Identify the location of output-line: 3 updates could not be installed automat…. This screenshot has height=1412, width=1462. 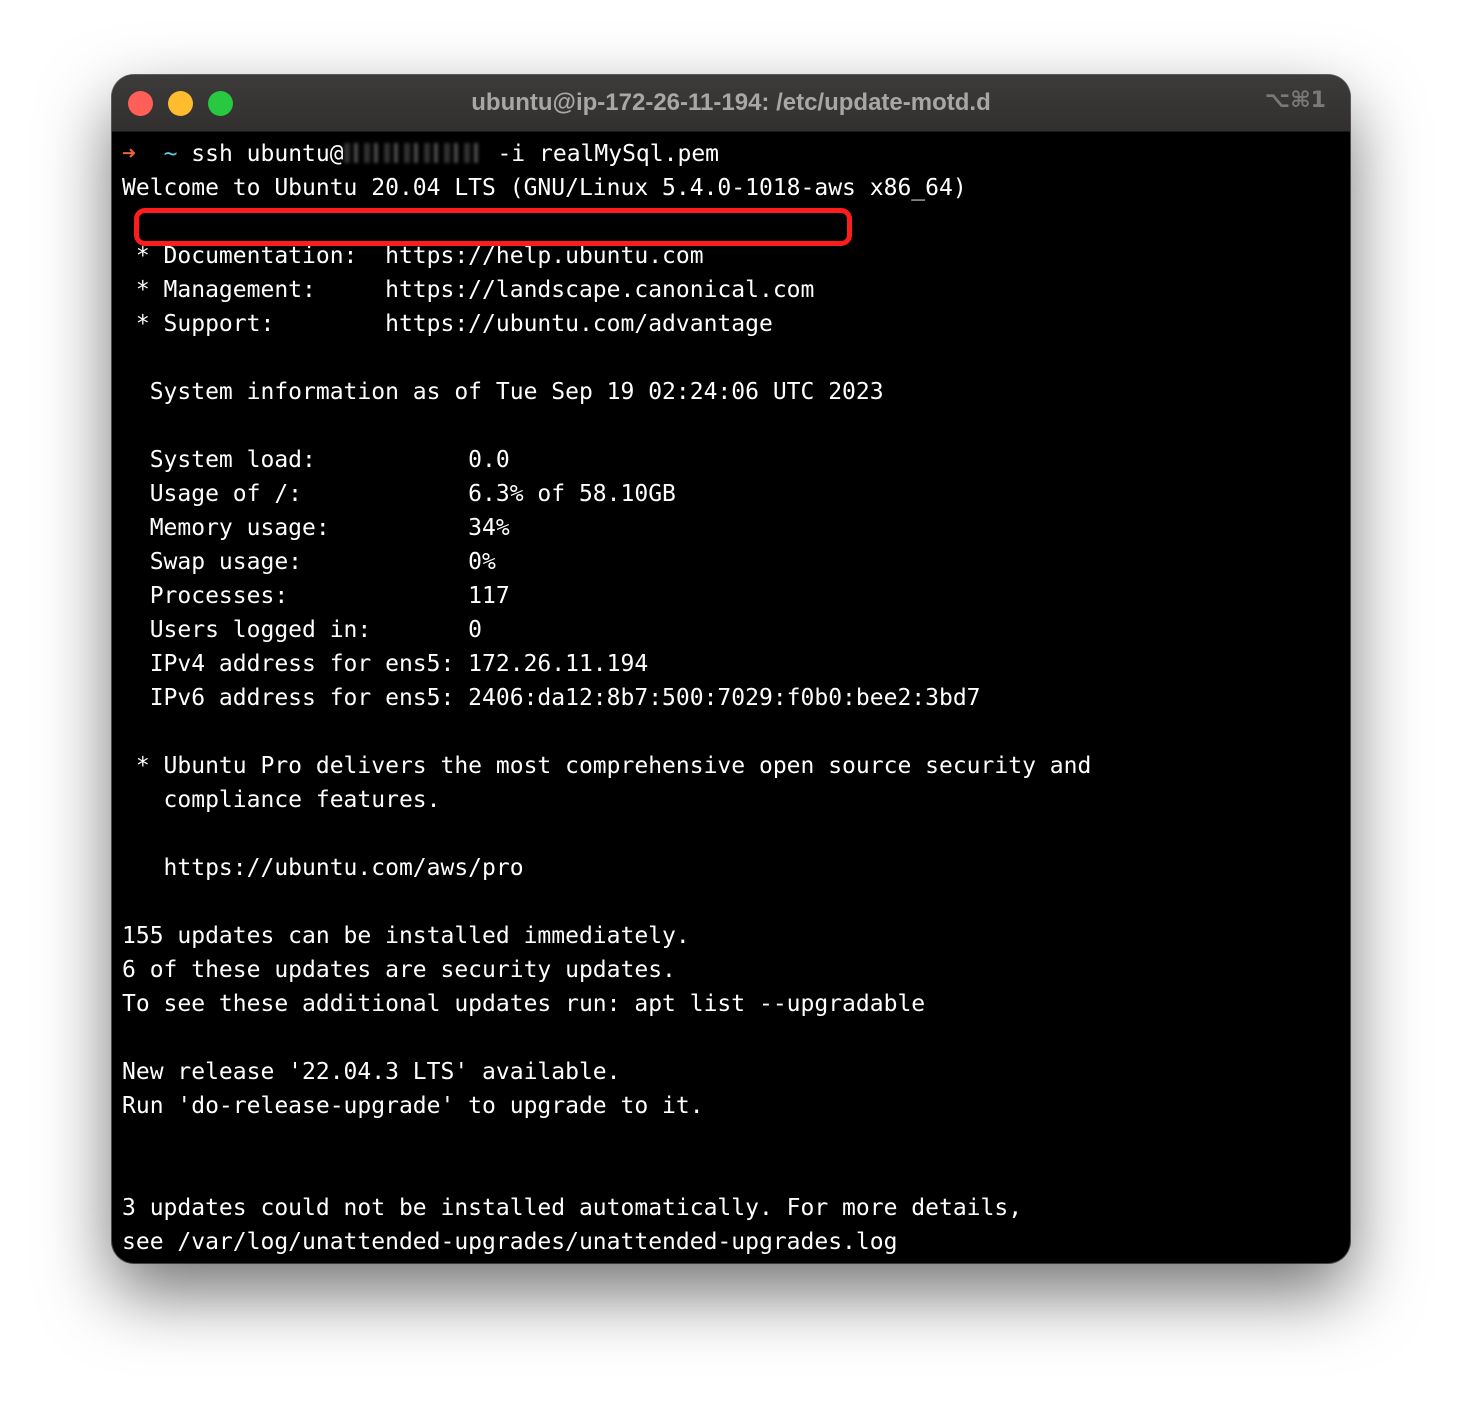
(572, 1208).